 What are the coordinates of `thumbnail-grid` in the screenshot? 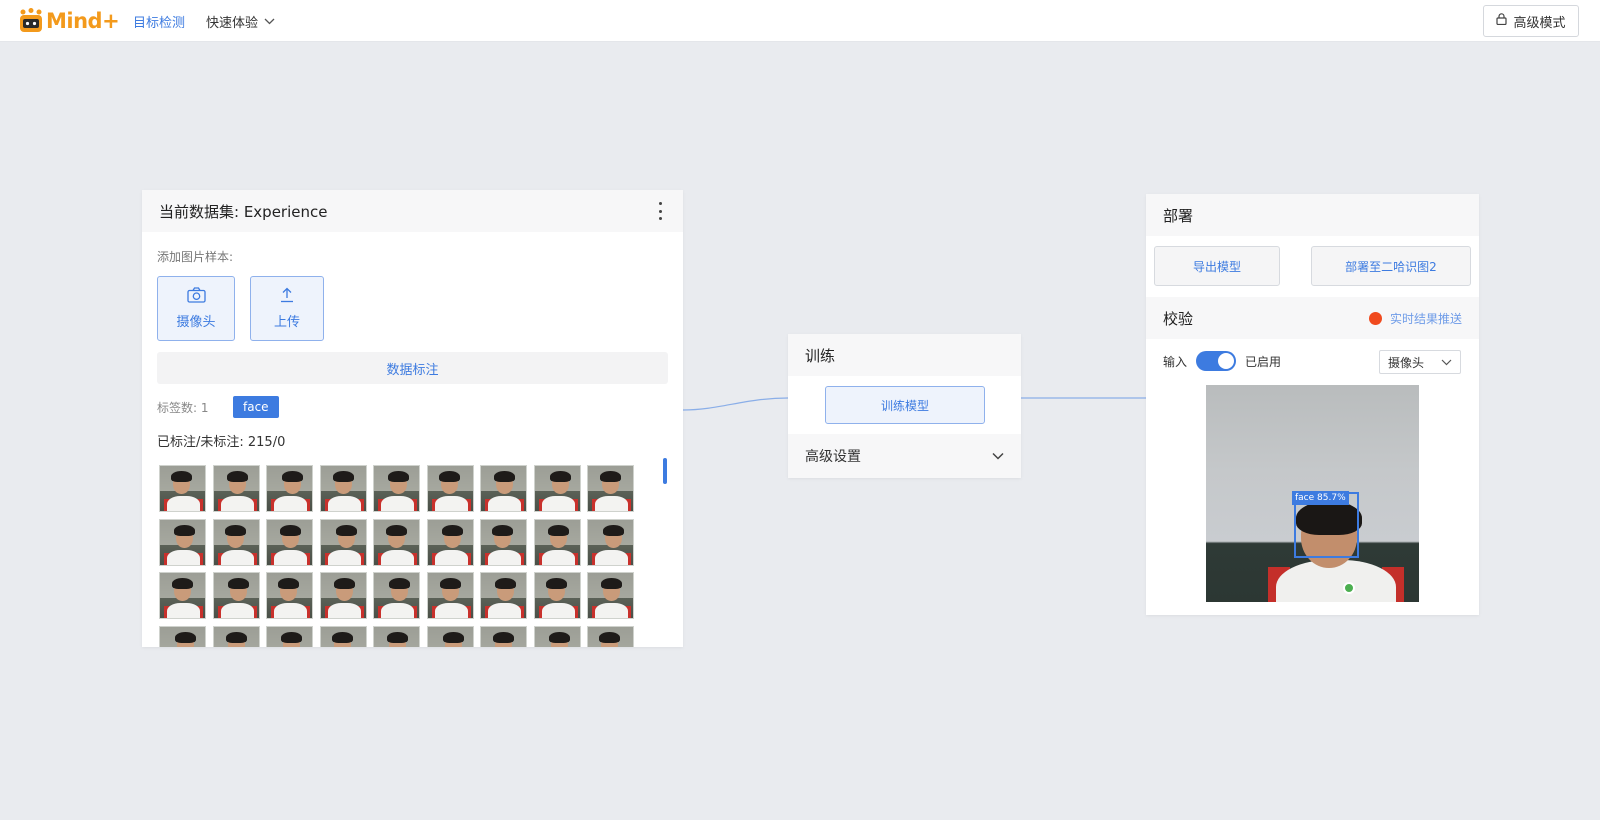 It's located at (396, 556).